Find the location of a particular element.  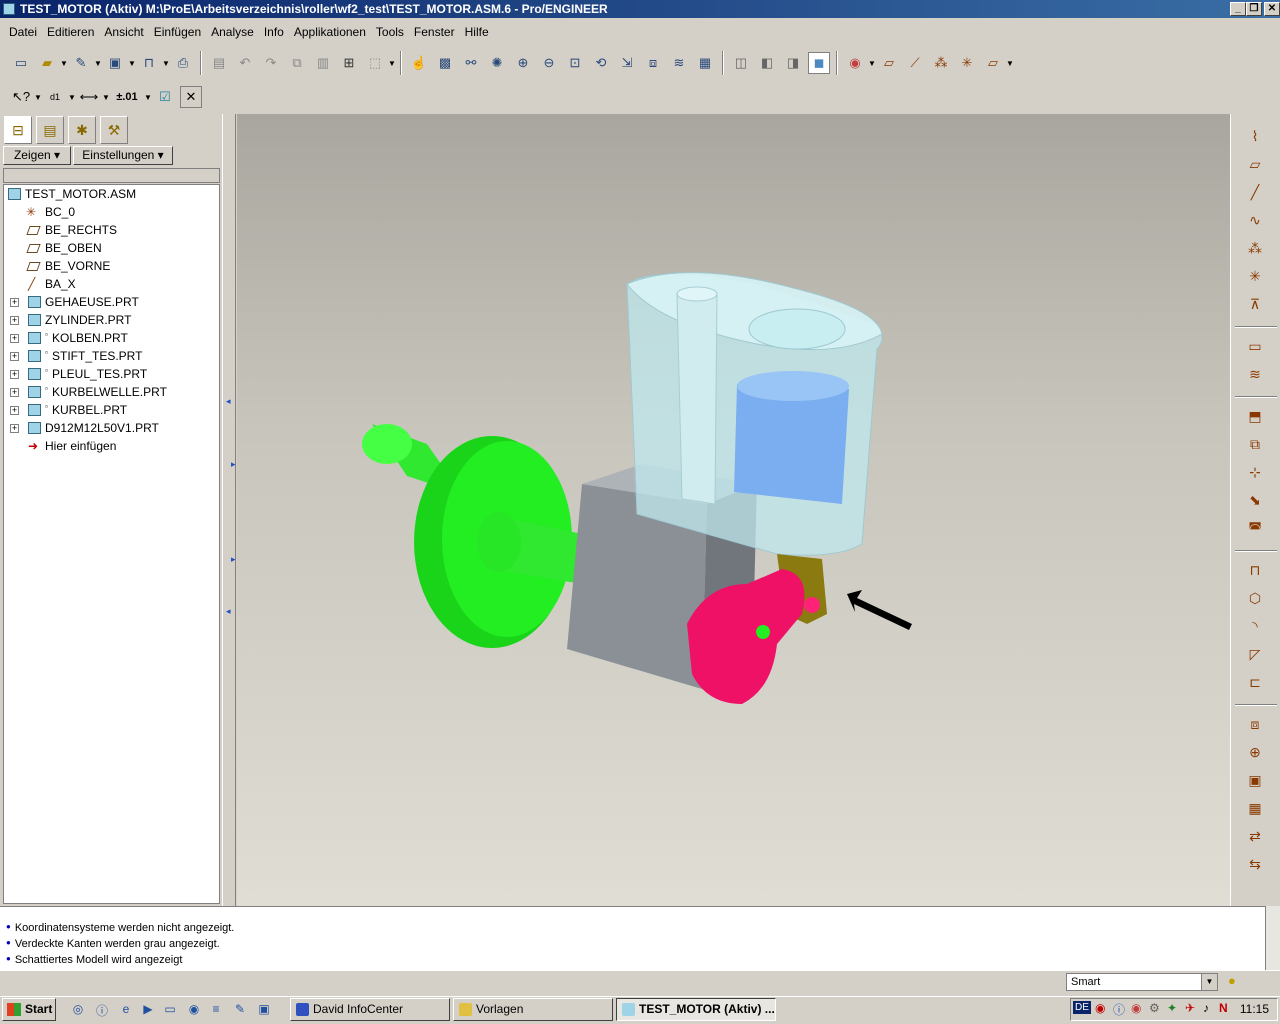

quicklaunch-icon: ◎ is located at coordinates (78, 1010).